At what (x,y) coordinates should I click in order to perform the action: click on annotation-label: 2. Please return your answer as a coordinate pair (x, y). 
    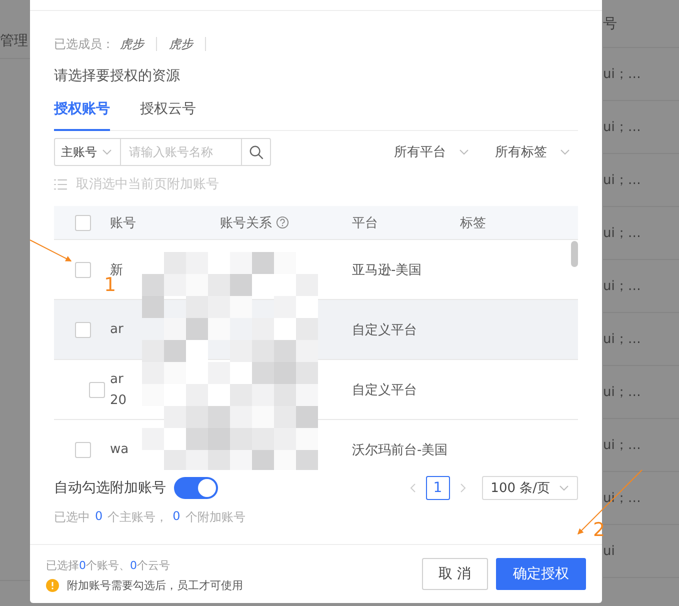
    Looking at the image, I should click on (599, 530).